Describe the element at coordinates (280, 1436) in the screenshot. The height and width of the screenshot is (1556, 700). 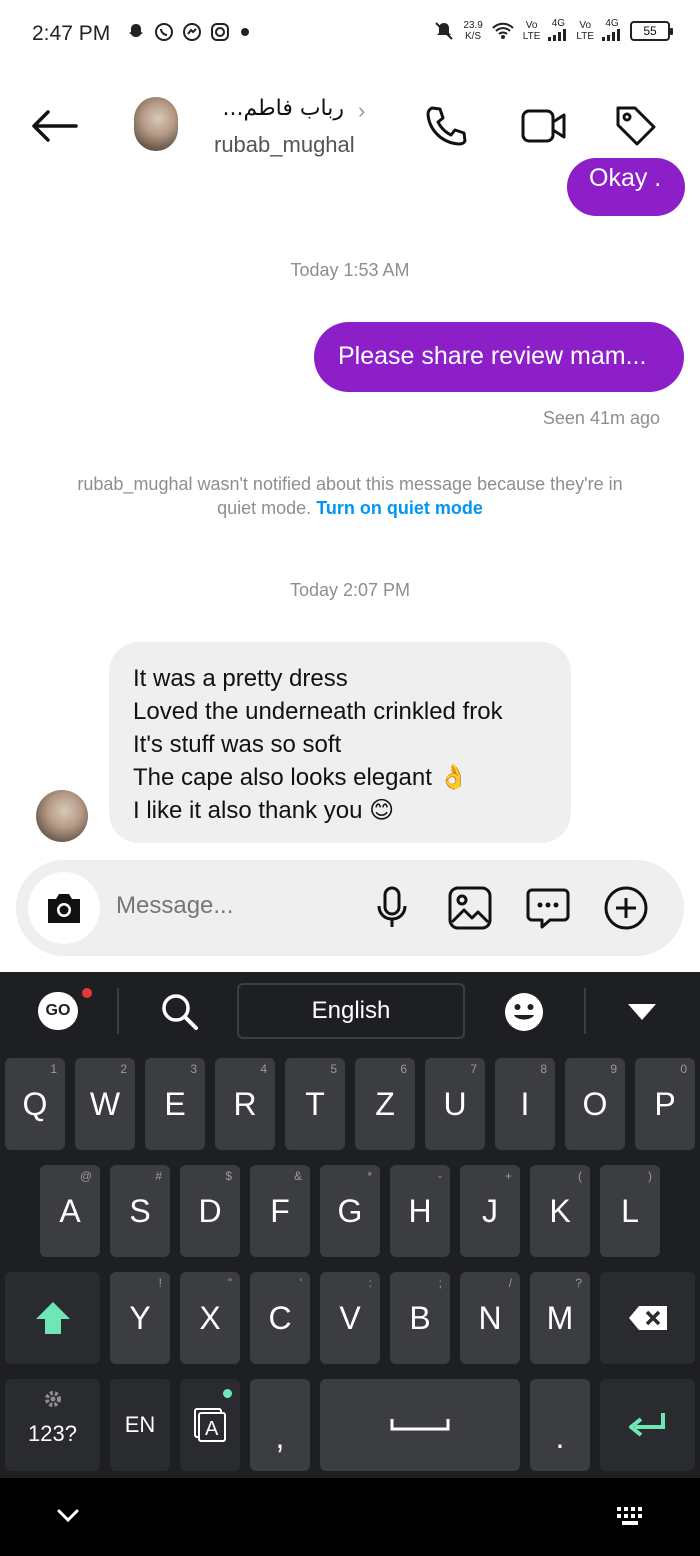
I see `key-label: ,` at that location.